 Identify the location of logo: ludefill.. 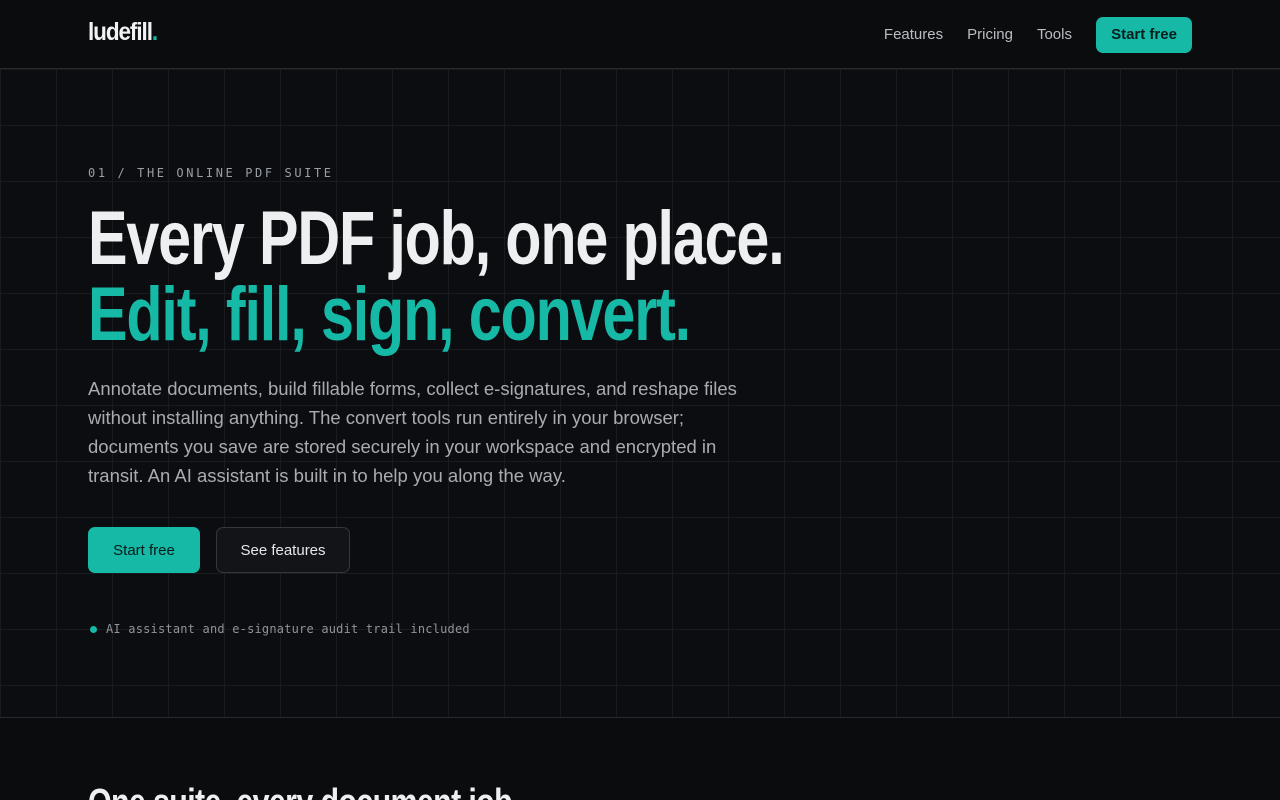
(123, 32).